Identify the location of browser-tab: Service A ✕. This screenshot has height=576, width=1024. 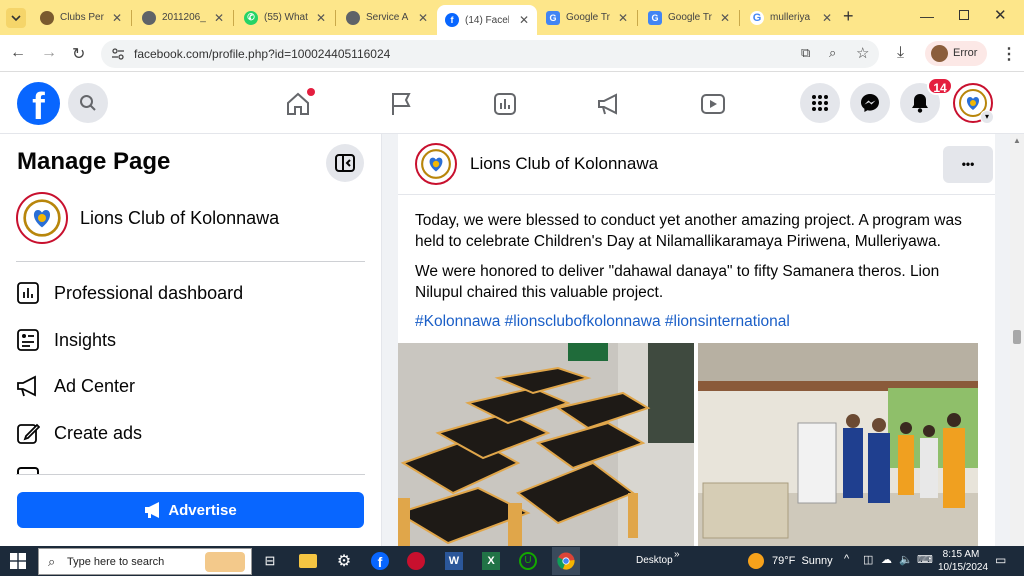
(387, 17).